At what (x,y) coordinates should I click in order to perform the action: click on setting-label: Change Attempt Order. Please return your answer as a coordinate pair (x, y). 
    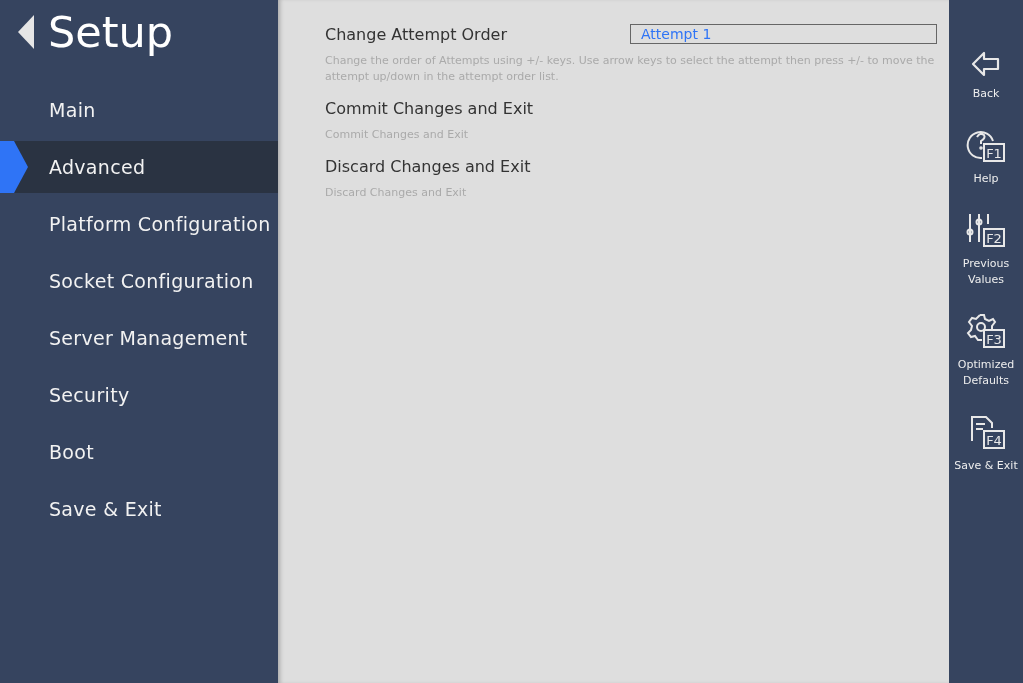
    Looking at the image, I should click on (416, 34).